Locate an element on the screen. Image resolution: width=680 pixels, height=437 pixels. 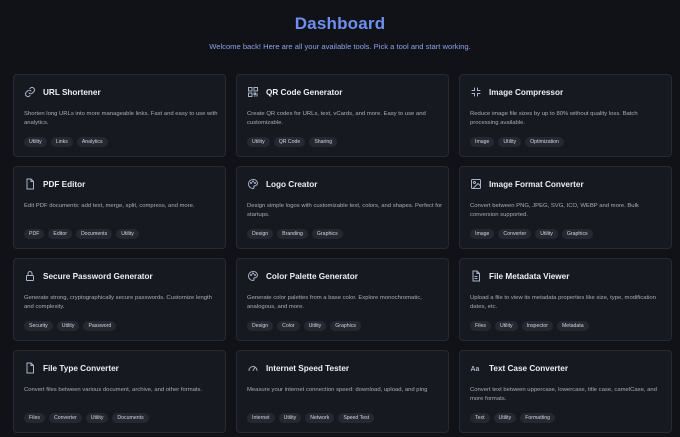
tool-tags: Image Converter Utility Graphics is located at coordinates (531, 234).